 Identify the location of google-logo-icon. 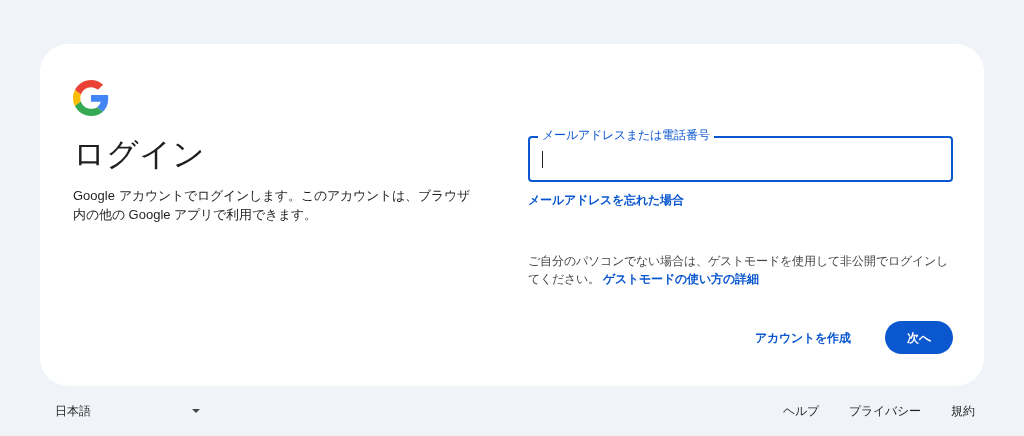
(91, 98).